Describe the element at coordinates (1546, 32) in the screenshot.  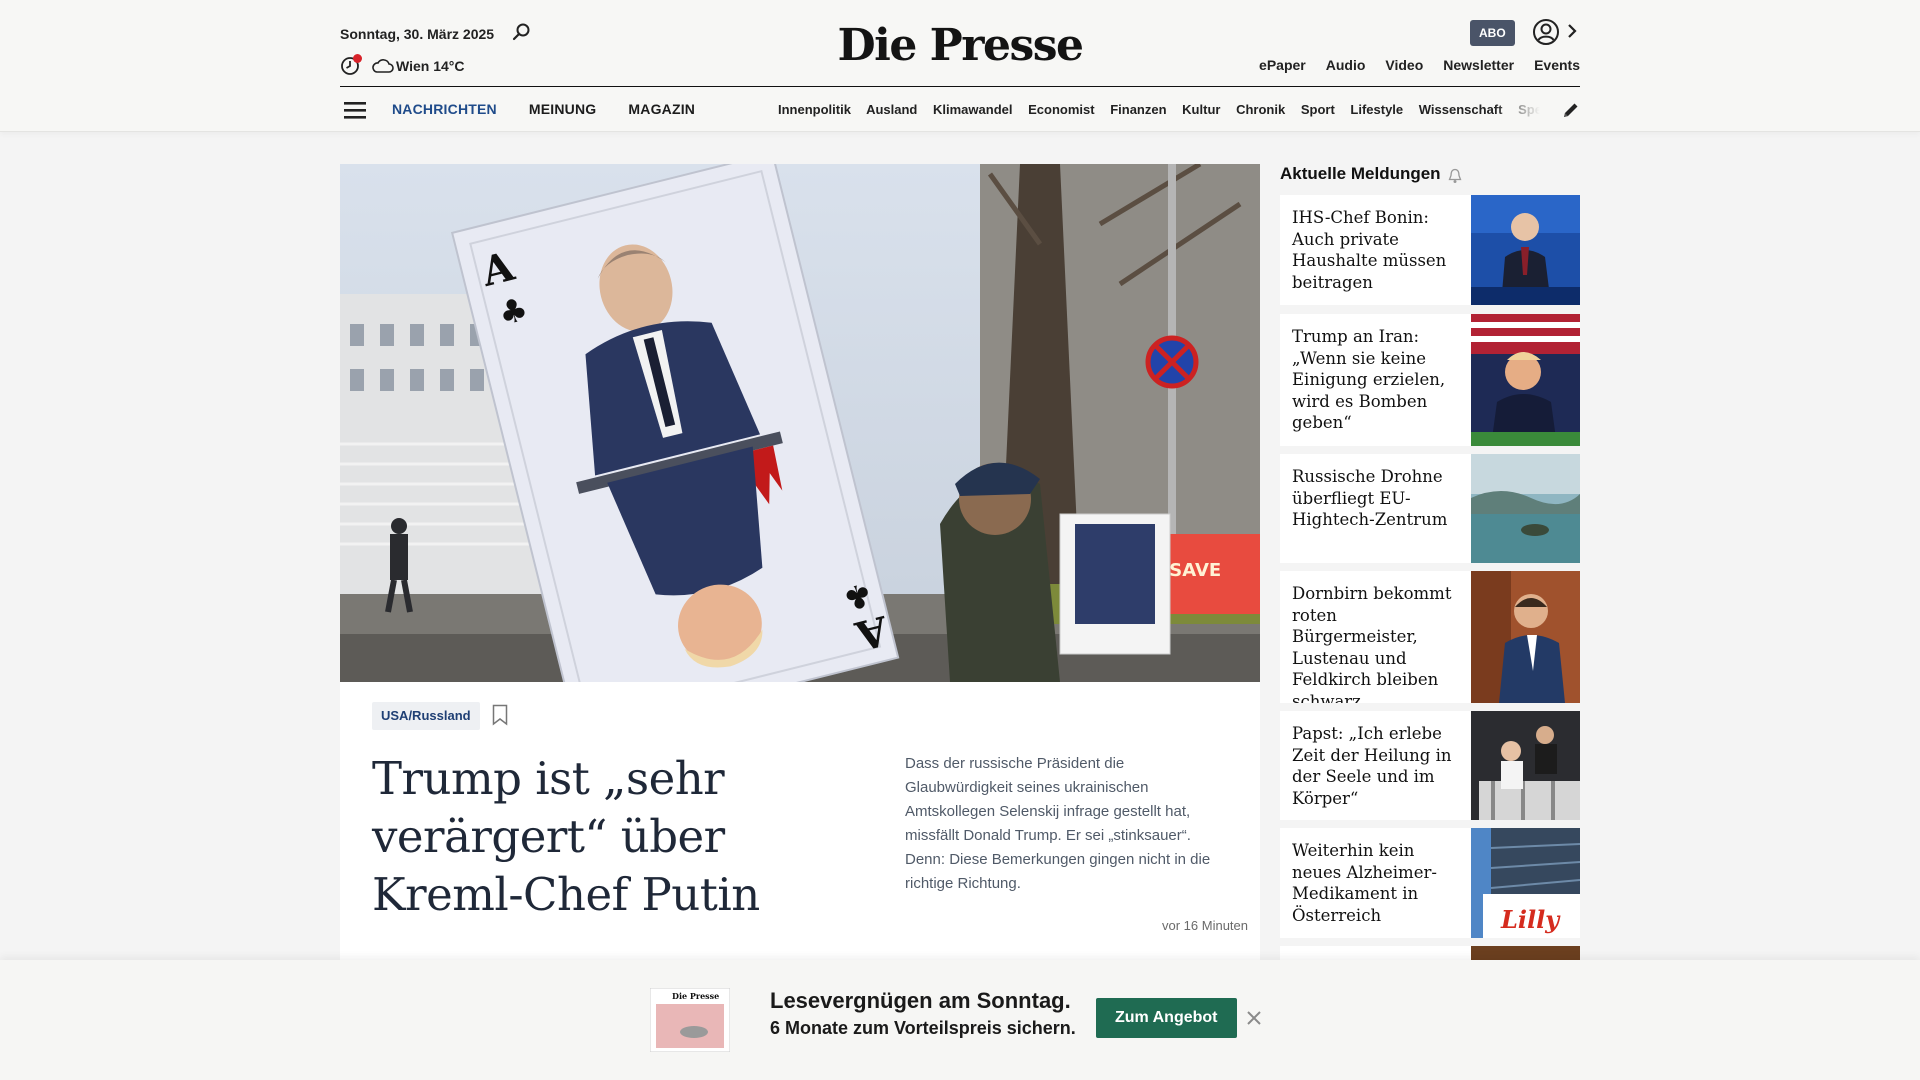
I see `user-icon` at that location.